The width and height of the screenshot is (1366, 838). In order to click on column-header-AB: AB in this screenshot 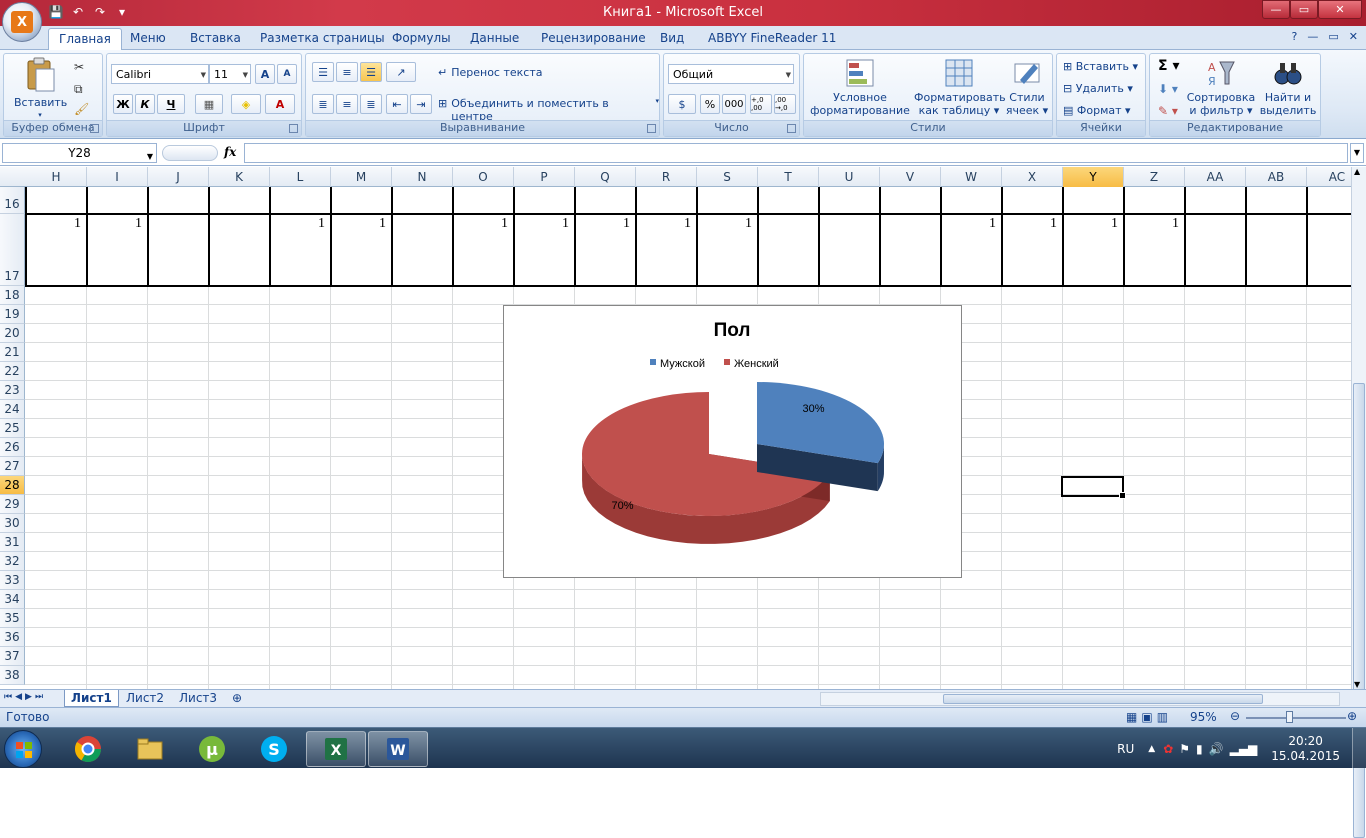, I will do `click(1276, 177)`.